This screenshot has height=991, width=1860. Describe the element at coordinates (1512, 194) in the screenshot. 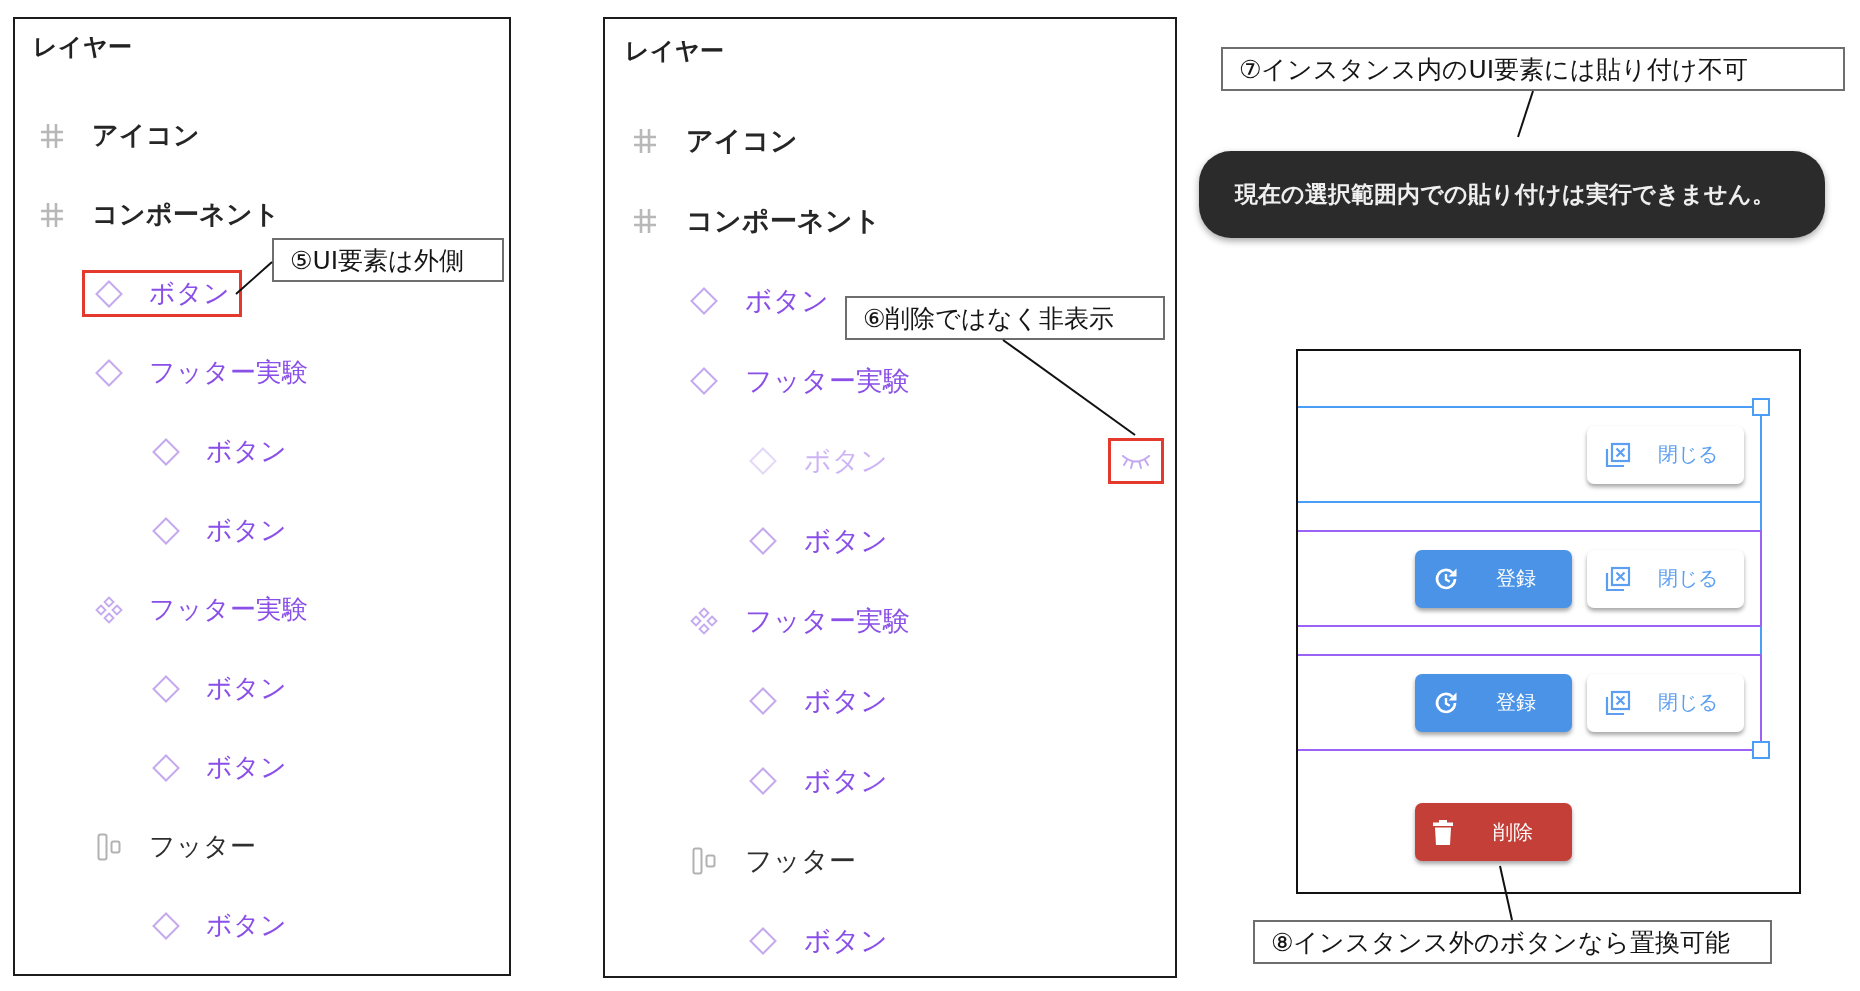

I see `toast-message: 現在の選択範囲内での貼り付けは実行できません。` at that location.